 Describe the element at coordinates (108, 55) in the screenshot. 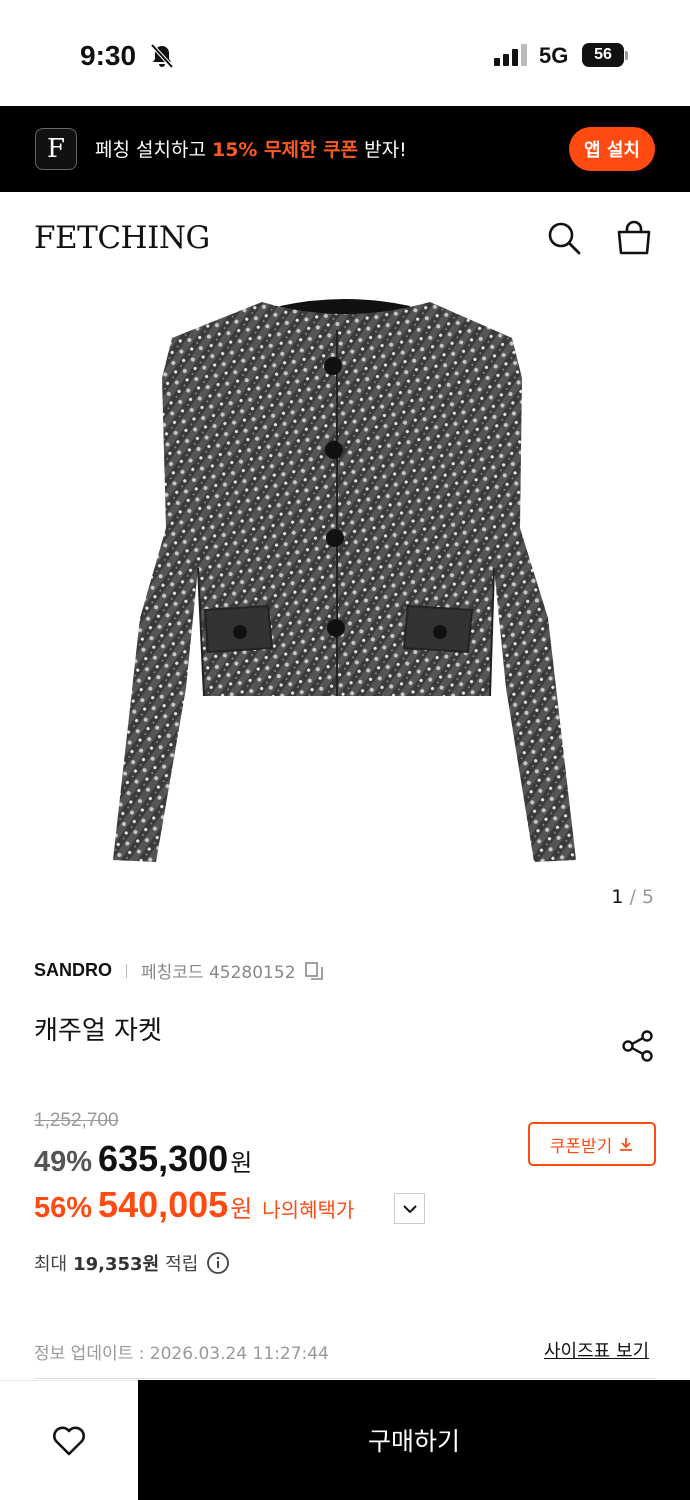

I see `status-time: 9:30` at that location.